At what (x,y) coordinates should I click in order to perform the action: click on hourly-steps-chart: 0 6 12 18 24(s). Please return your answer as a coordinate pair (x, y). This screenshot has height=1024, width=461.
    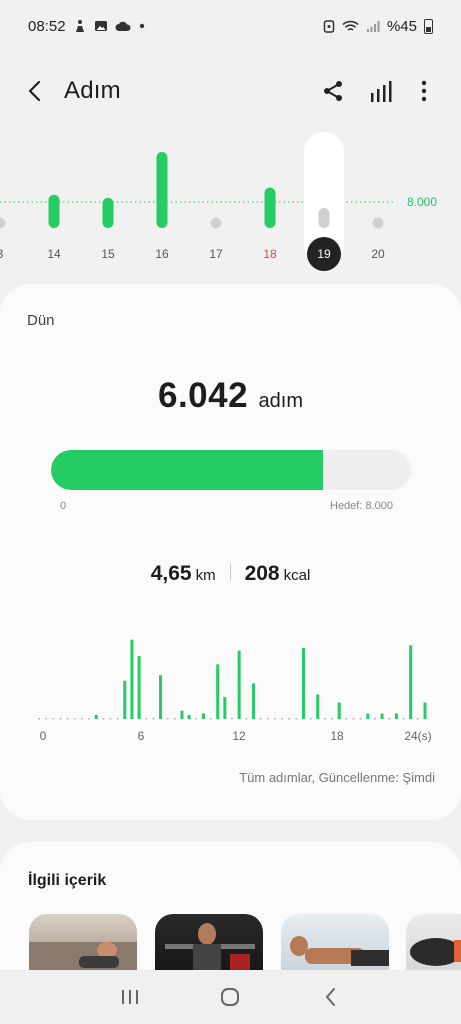
    Looking at the image, I should click on (230, 684).